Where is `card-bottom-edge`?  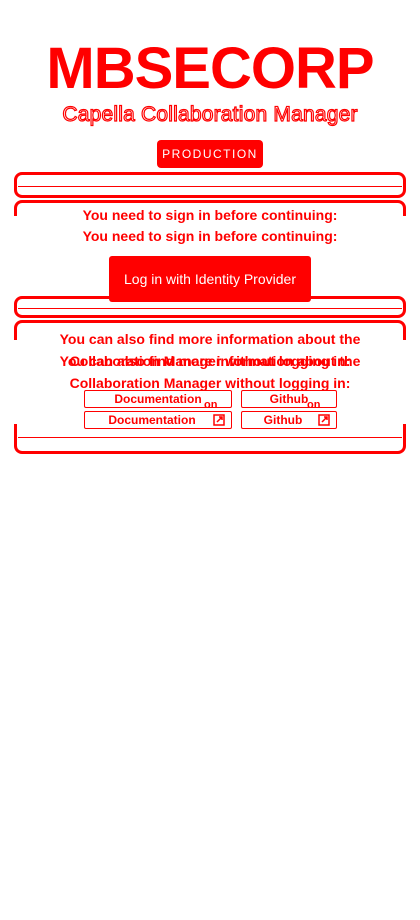
card-bottom-edge is located at coordinates (210, 439).